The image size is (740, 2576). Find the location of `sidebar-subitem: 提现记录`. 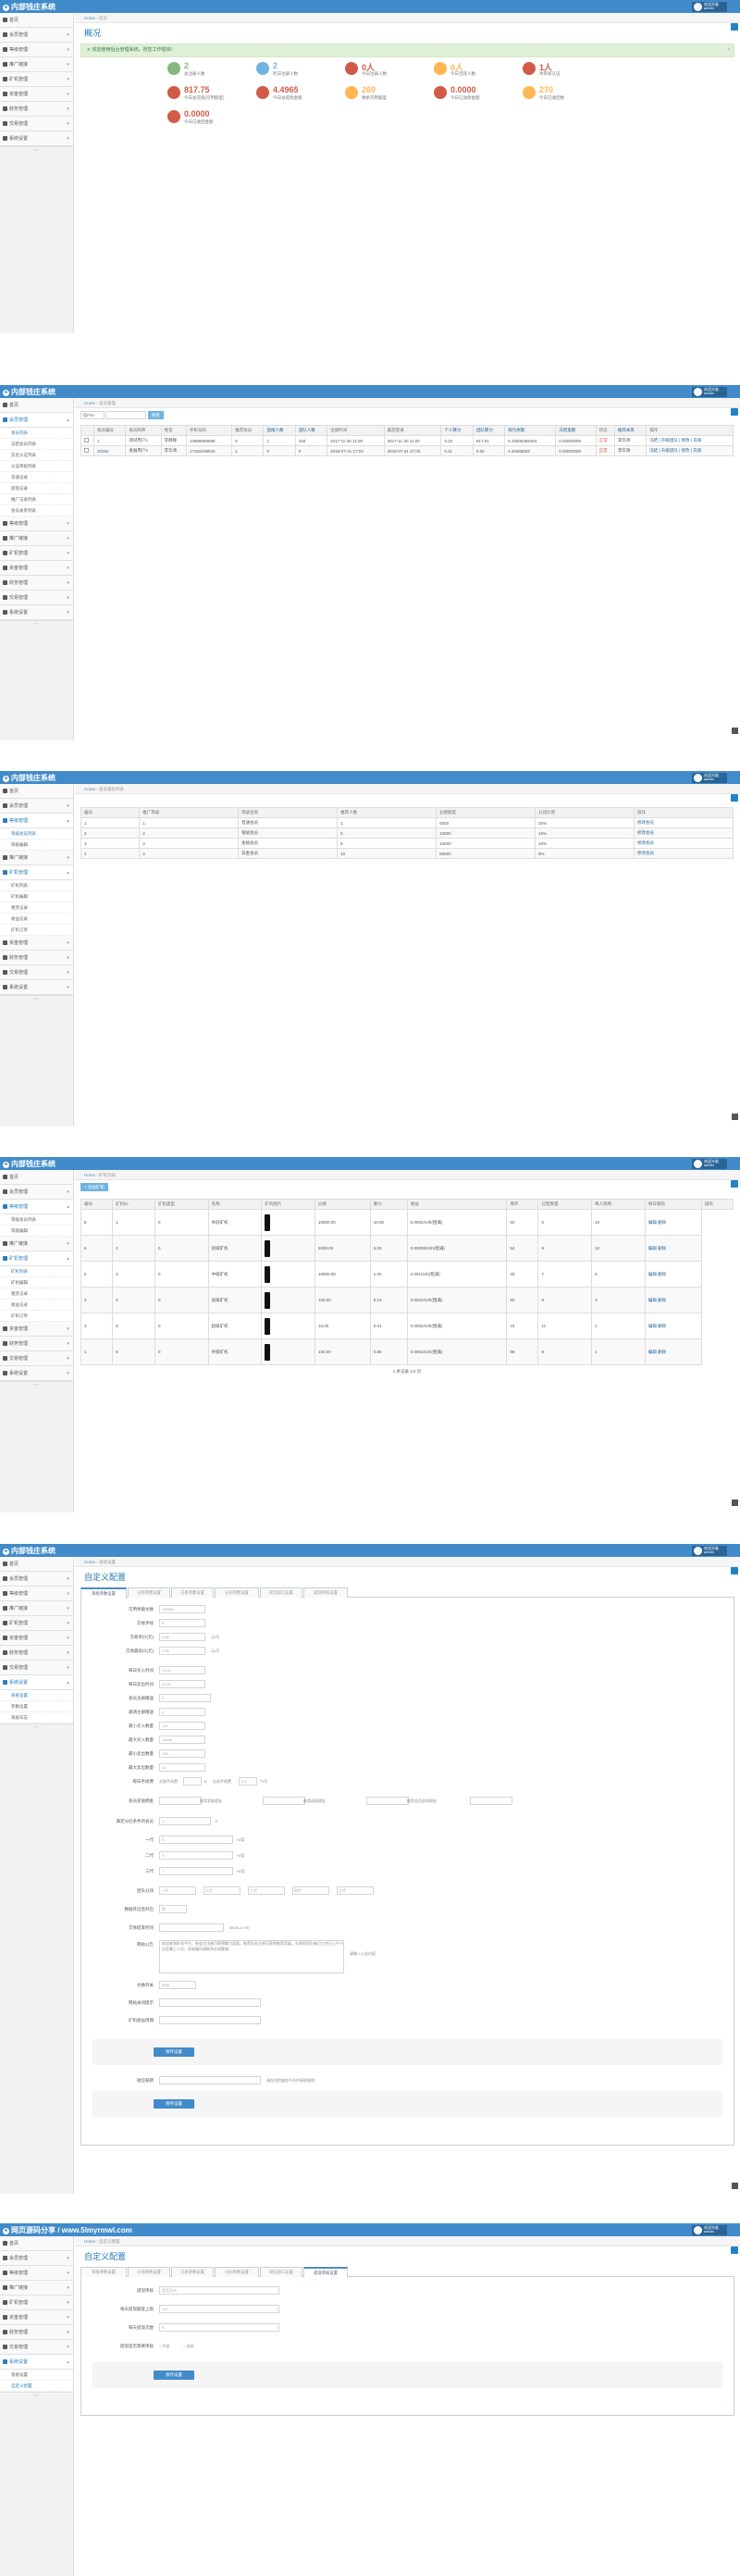

sidebar-subitem: 提现记录 is located at coordinates (36, 488).